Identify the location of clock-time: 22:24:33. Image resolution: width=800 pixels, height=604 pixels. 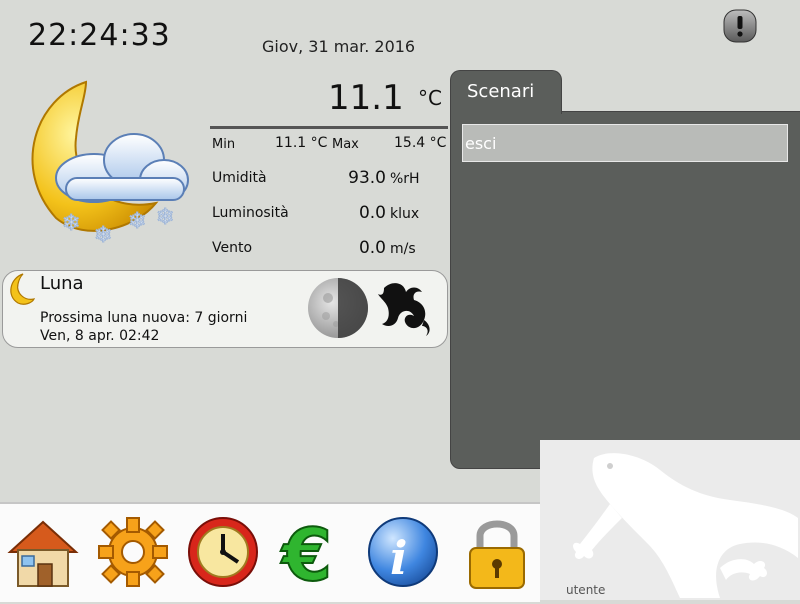
(99, 35).